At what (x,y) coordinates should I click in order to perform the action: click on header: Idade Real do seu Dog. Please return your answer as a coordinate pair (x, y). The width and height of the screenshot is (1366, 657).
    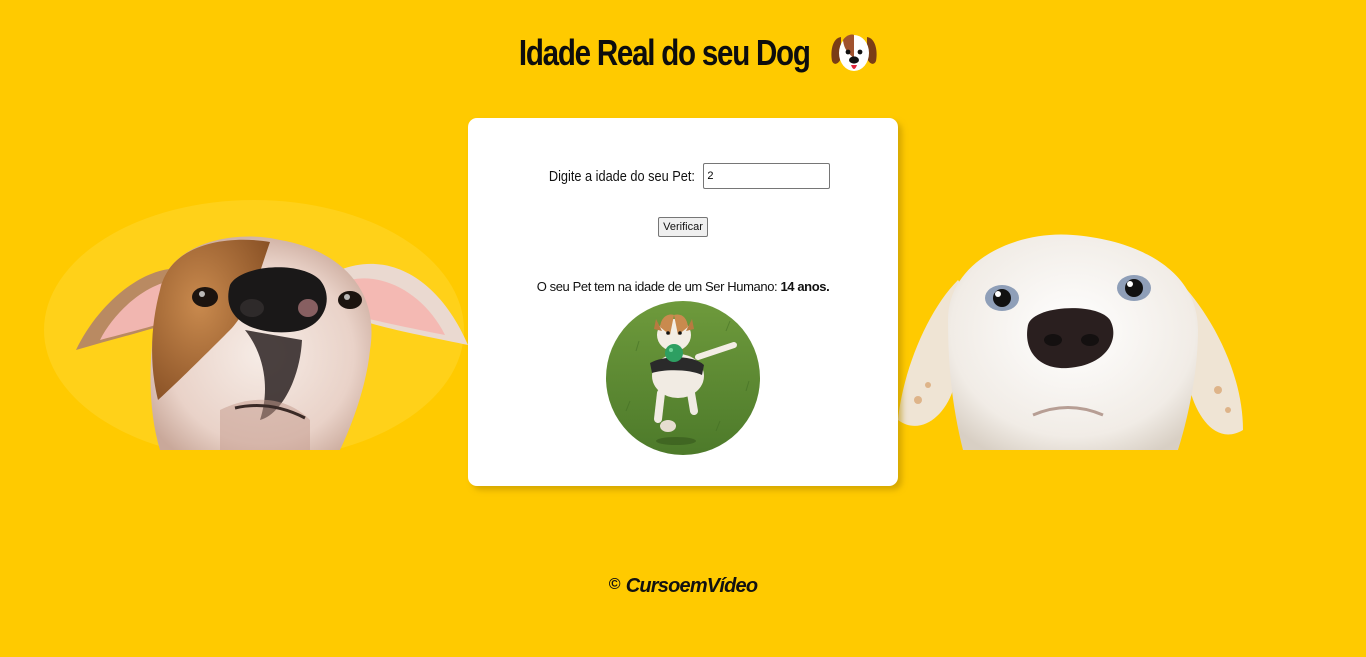
    Looking at the image, I should click on (683, 53).